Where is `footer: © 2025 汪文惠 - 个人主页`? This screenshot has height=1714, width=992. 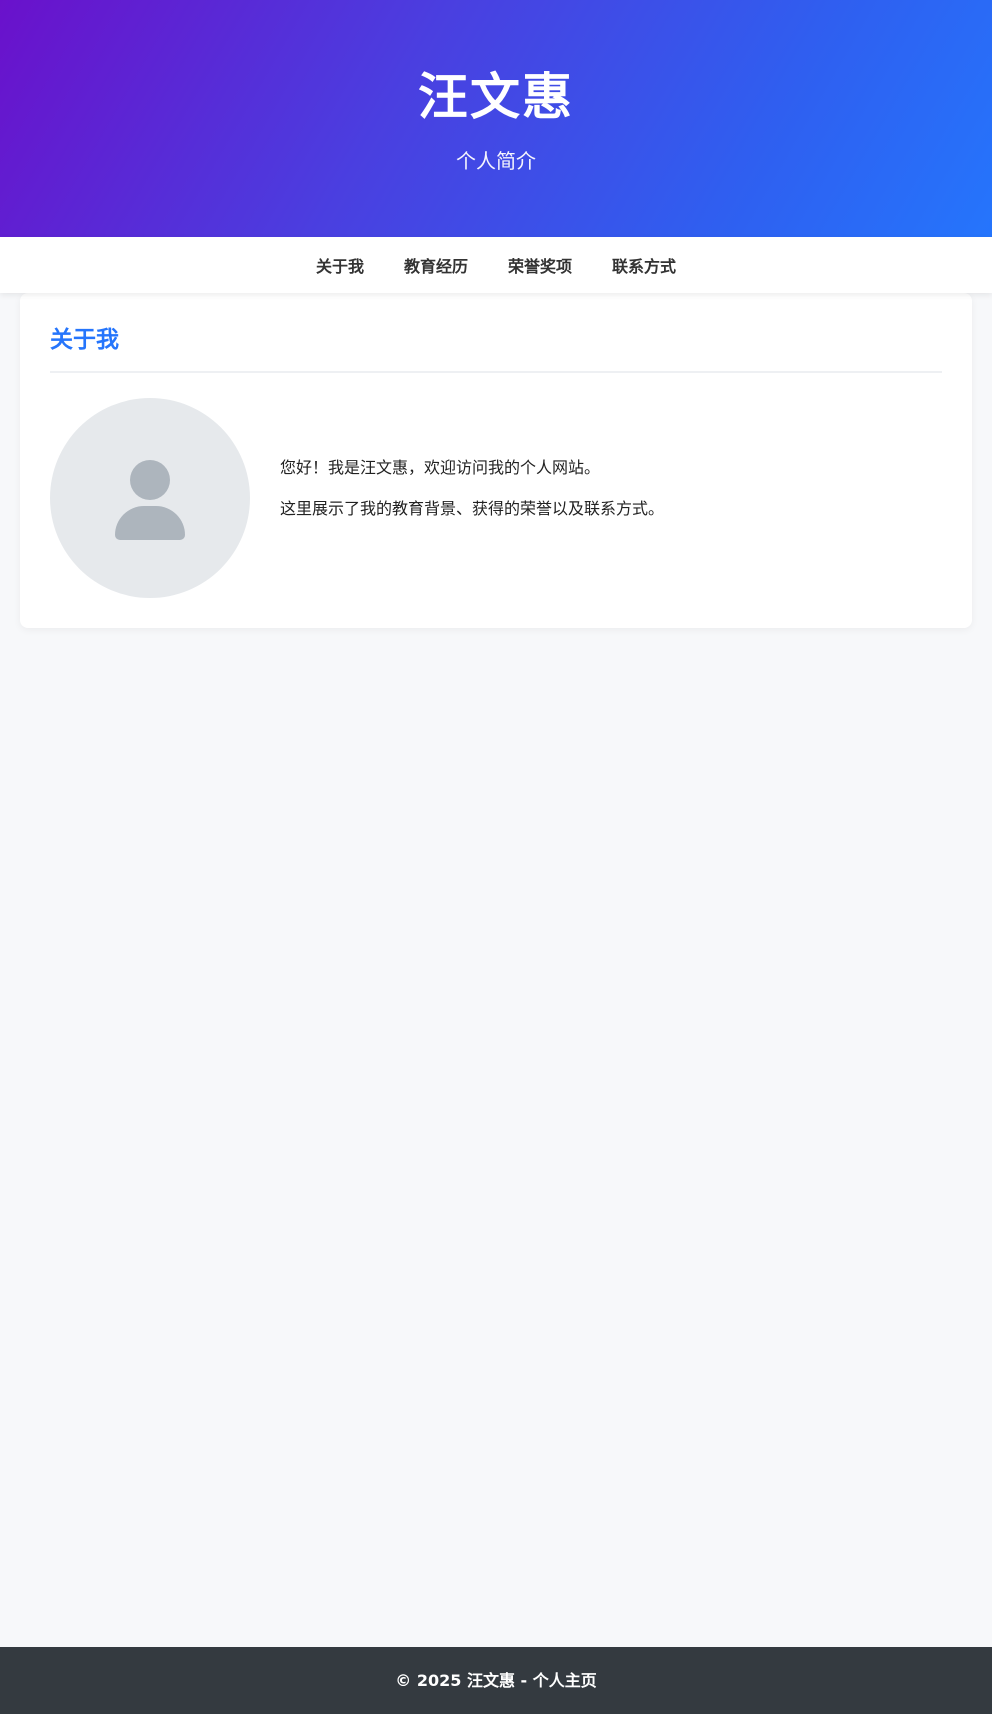 footer: © 2025 汪文惠 - 个人主页 is located at coordinates (496, 1680).